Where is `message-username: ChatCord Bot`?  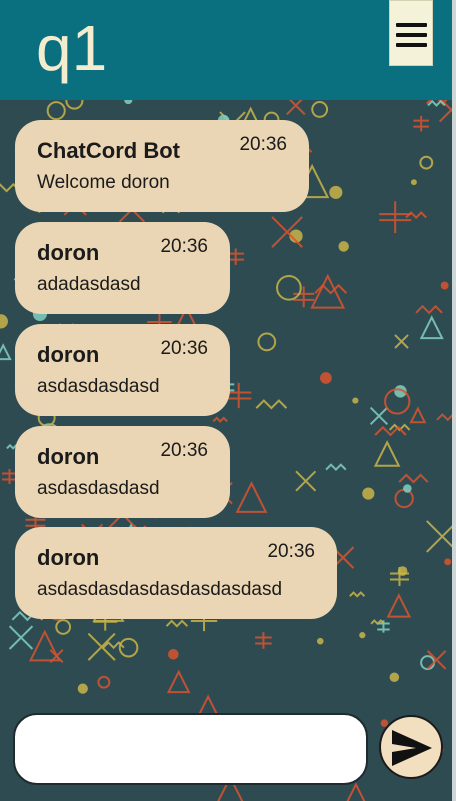
message-username: ChatCord Bot is located at coordinates (108, 150).